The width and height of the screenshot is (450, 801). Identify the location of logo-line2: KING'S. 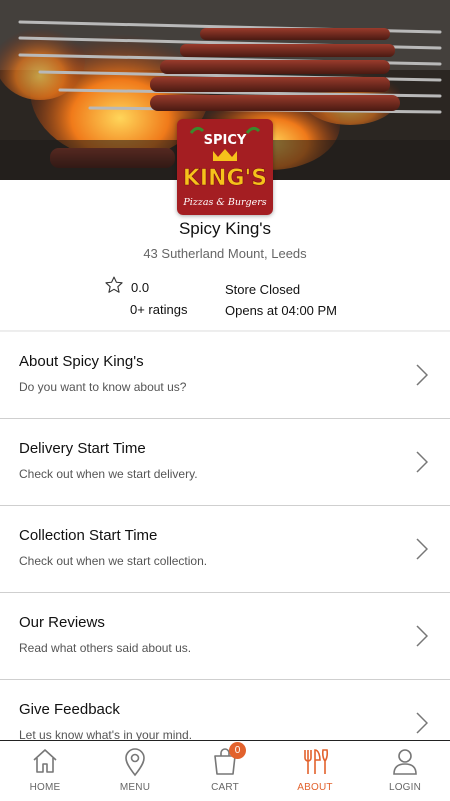
(225, 178).